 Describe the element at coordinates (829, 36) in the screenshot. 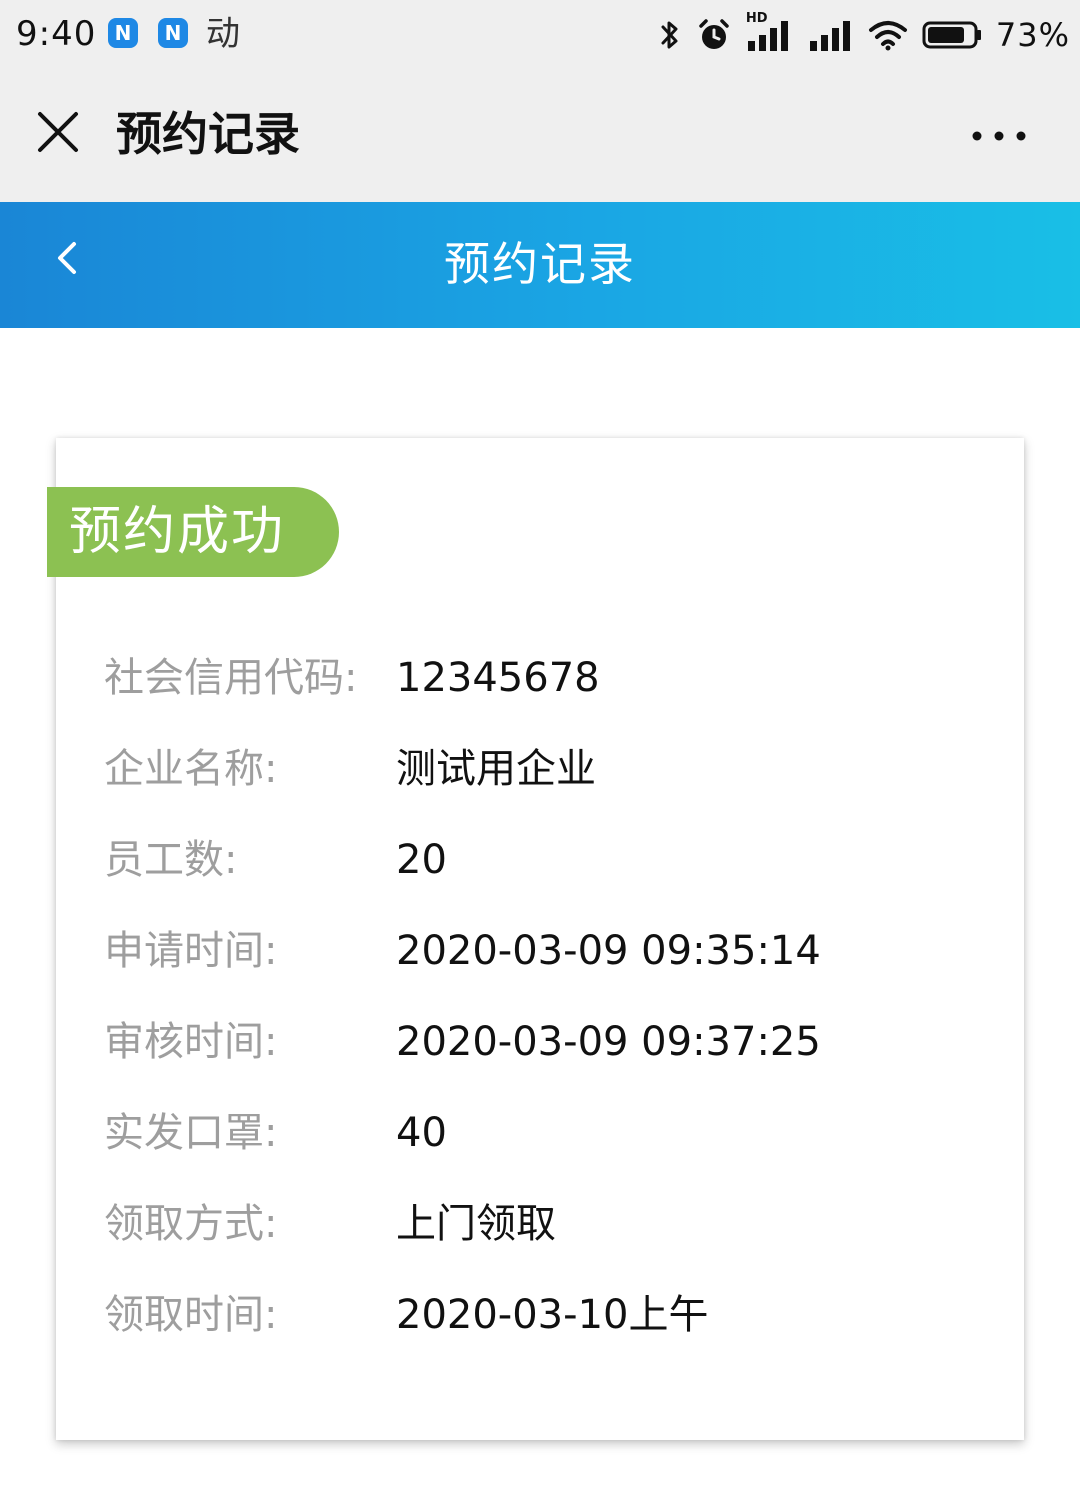

I see `signal-icon` at that location.